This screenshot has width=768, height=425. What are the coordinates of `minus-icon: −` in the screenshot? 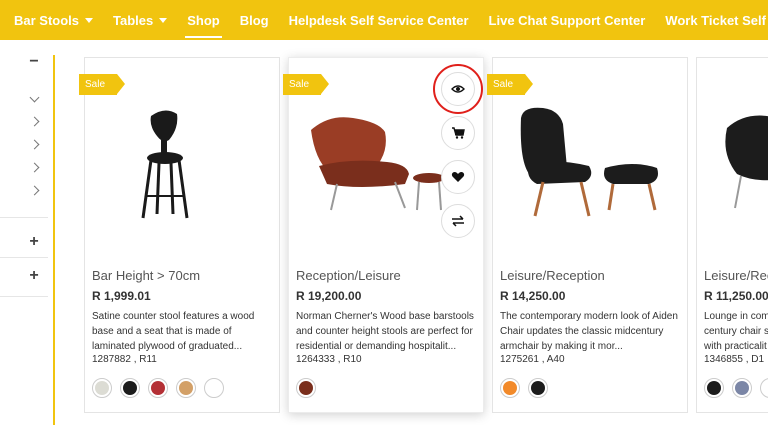 It's located at (34, 62).